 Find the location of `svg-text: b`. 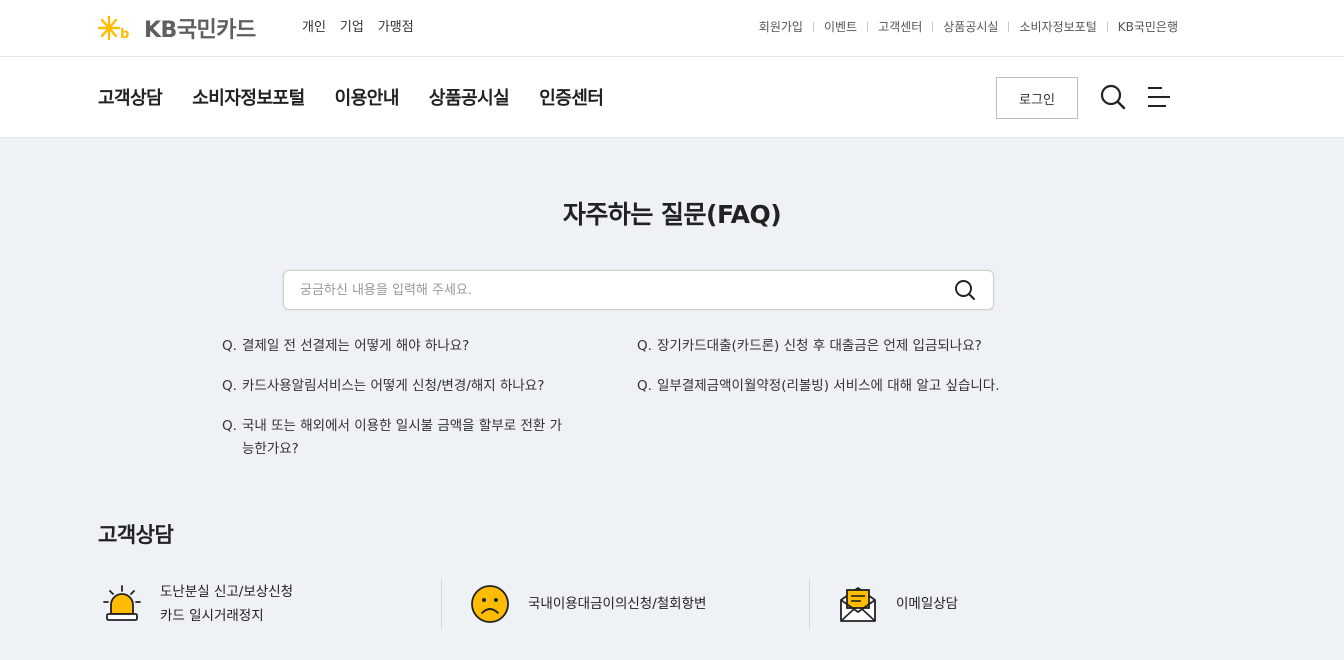

svg-text: b is located at coordinates (124, 34).